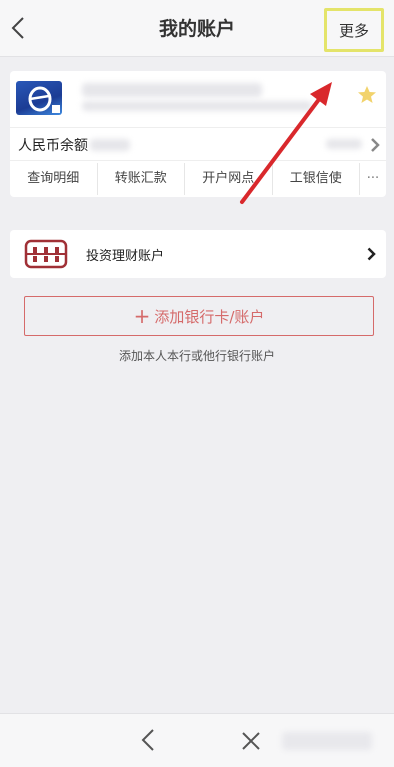  What do you see at coordinates (46, 254) in the screenshot?
I see `abacus-icon` at bounding box center [46, 254].